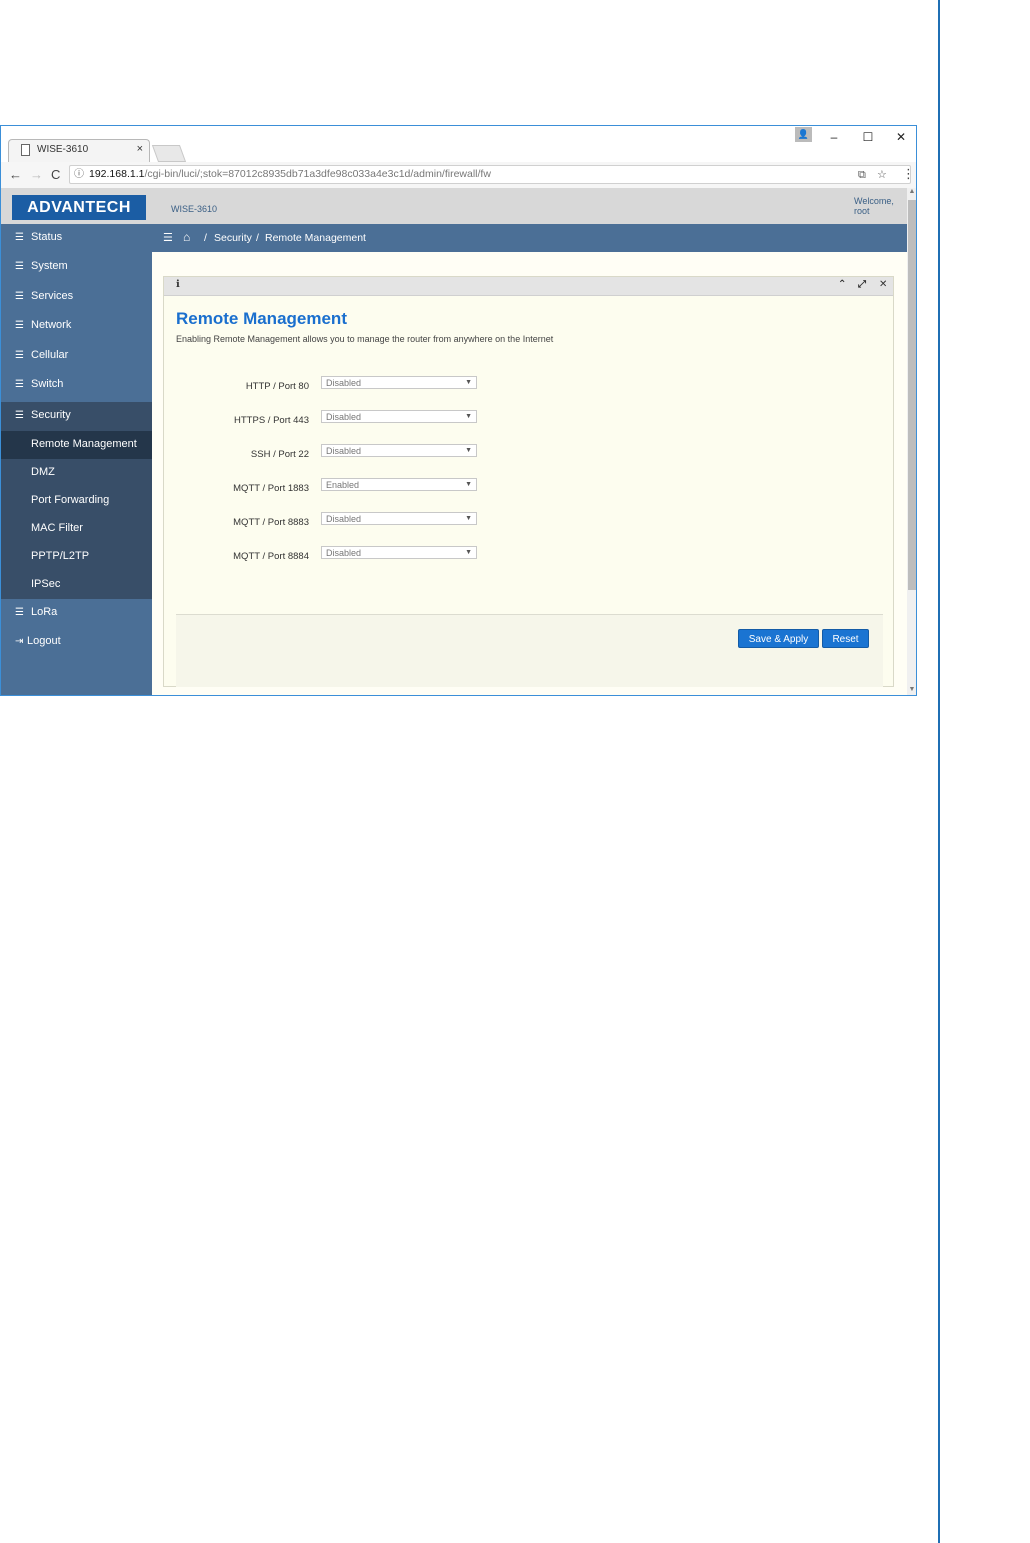 Image resolution: width=1030 pixels, height=1543 pixels. I want to click on bookmark-star-icon: ☆, so click(882, 175).